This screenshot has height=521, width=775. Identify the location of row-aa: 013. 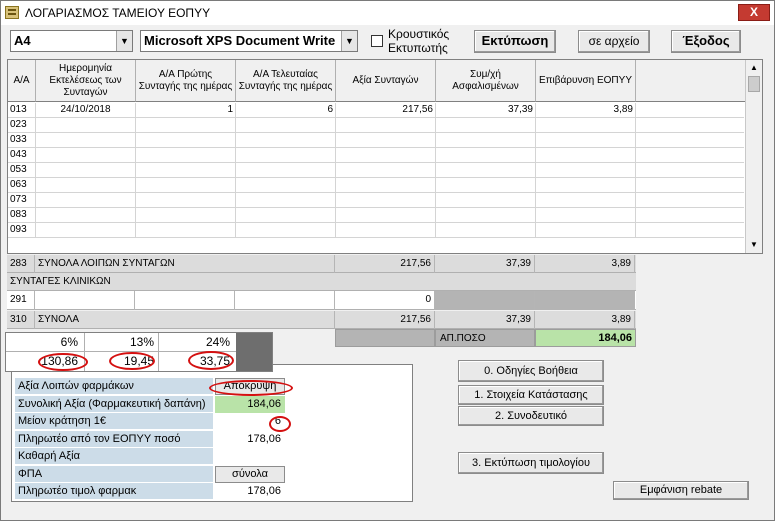
(22, 110).